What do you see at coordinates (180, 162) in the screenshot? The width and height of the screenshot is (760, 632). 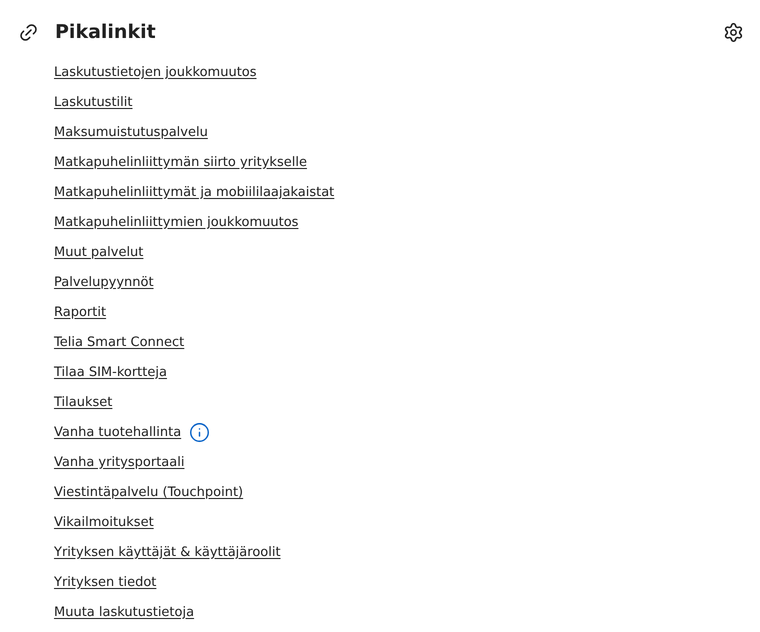 I see `quick-link: Matkapuhelinliittymän siirto yritykselle` at bounding box center [180, 162].